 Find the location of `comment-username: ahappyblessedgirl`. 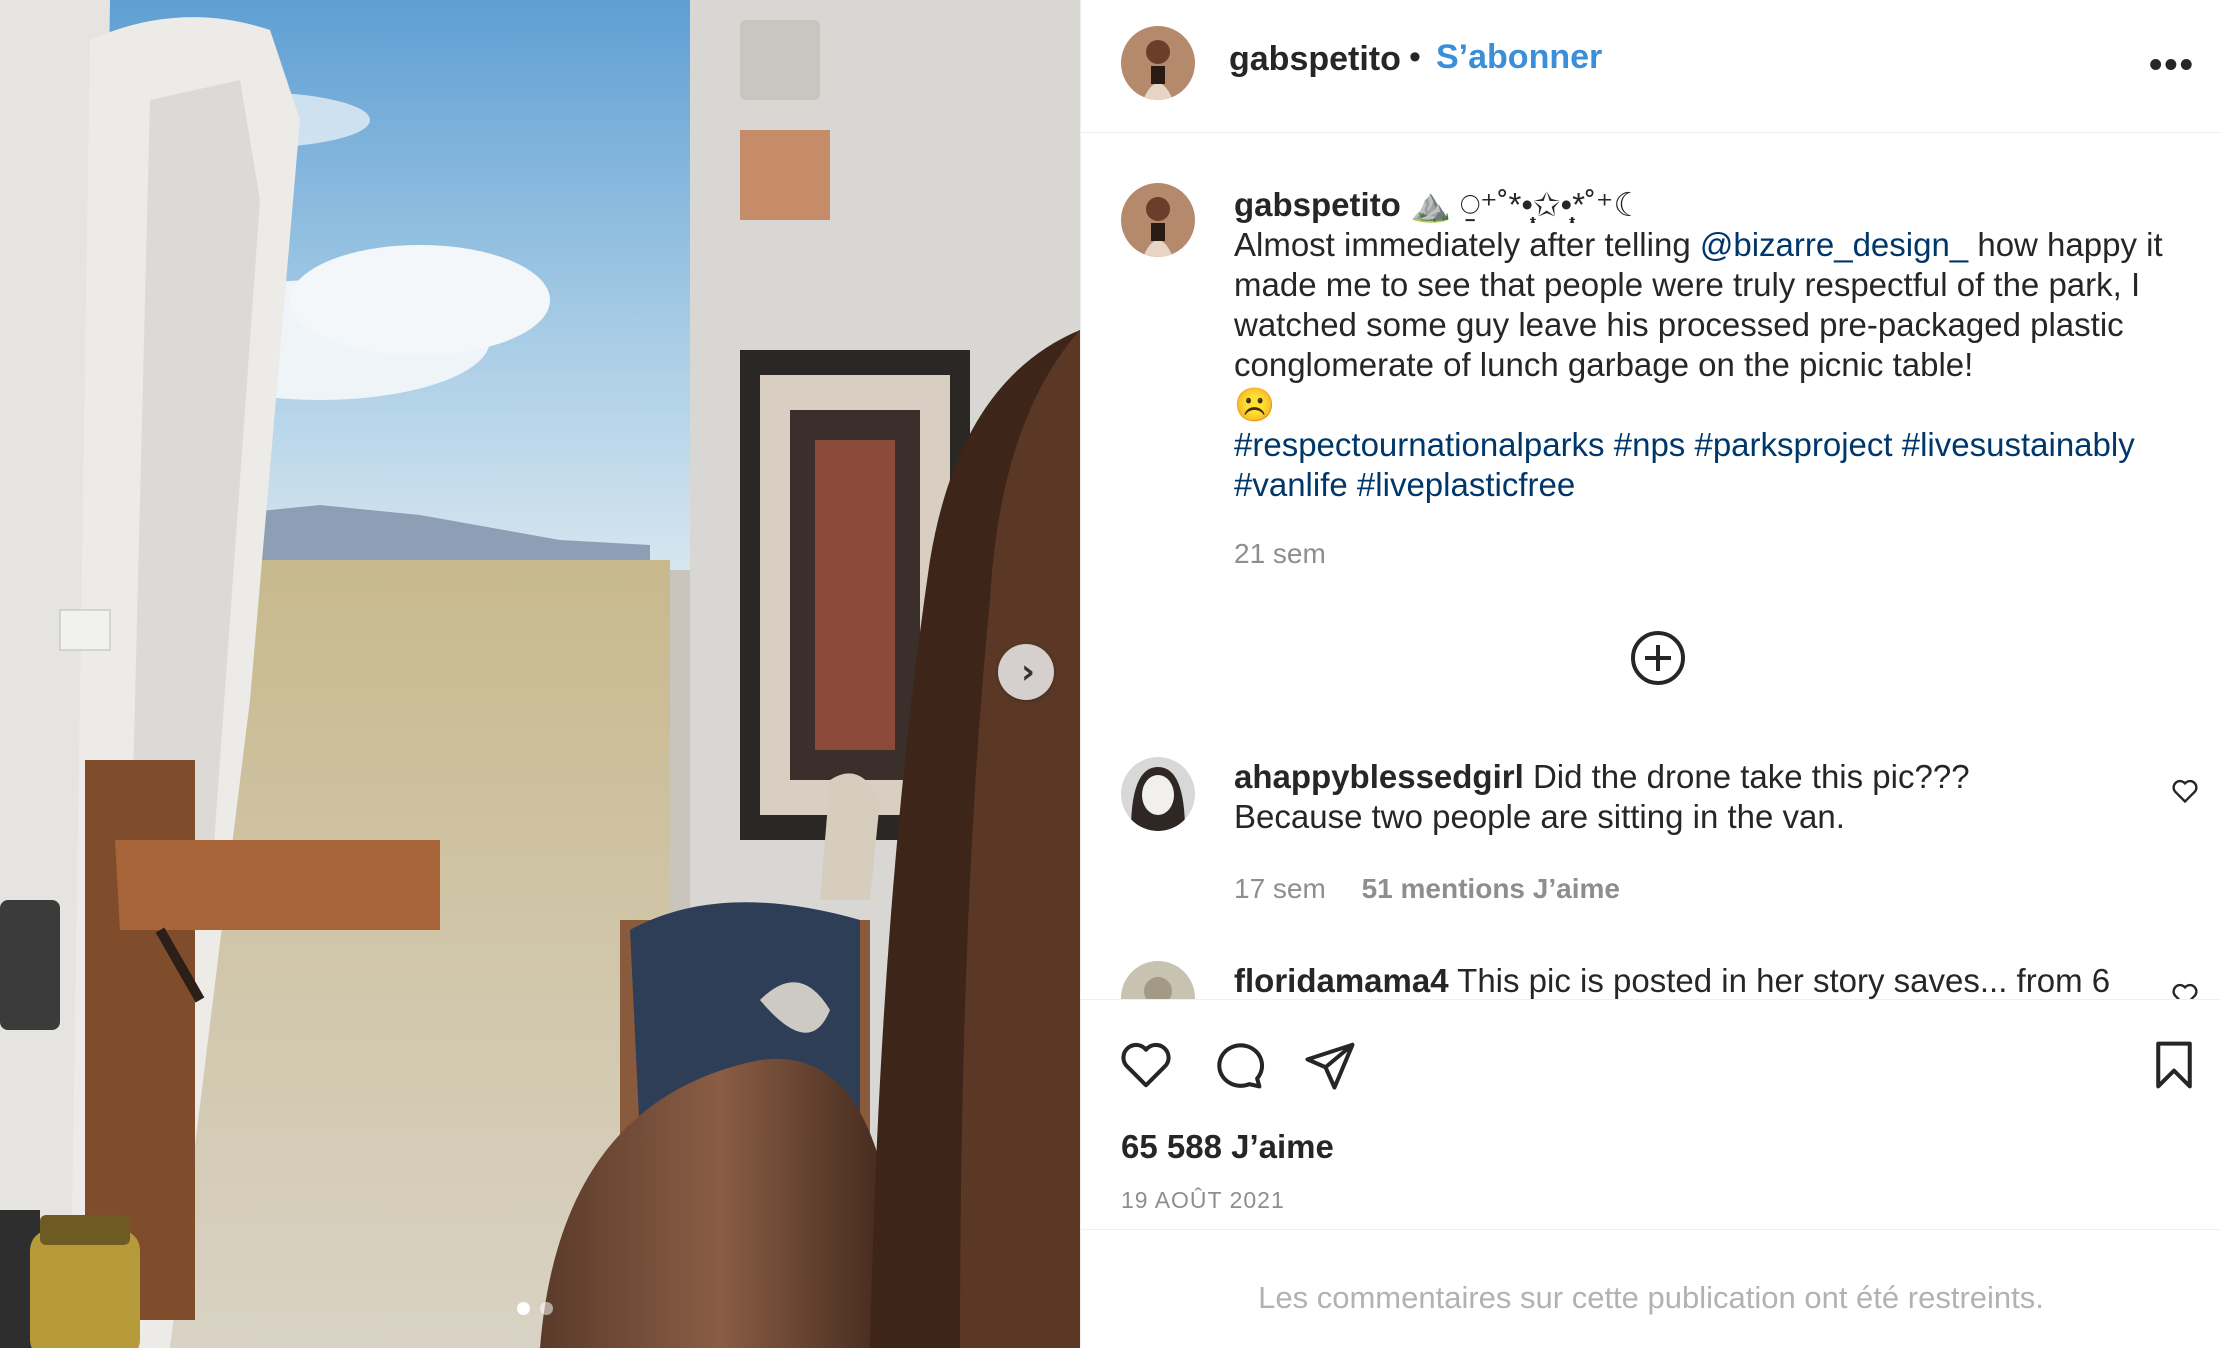

comment-username: ahappyblessedgirl is located at coordinates (1379, 776).